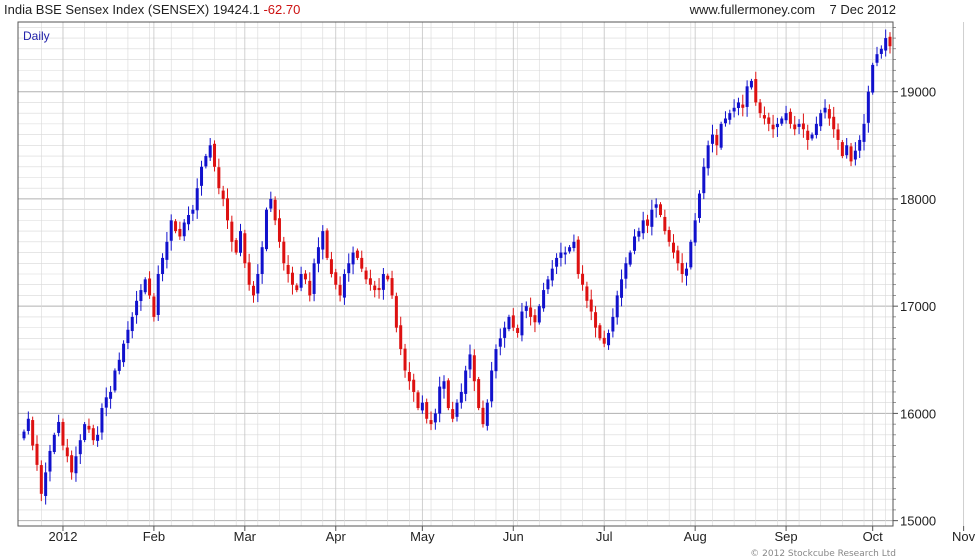 The image size is (980, 560). Describe the element at coordinates (63, 536) in the screenshot. I see `x-tick-label: 2012` at that location.